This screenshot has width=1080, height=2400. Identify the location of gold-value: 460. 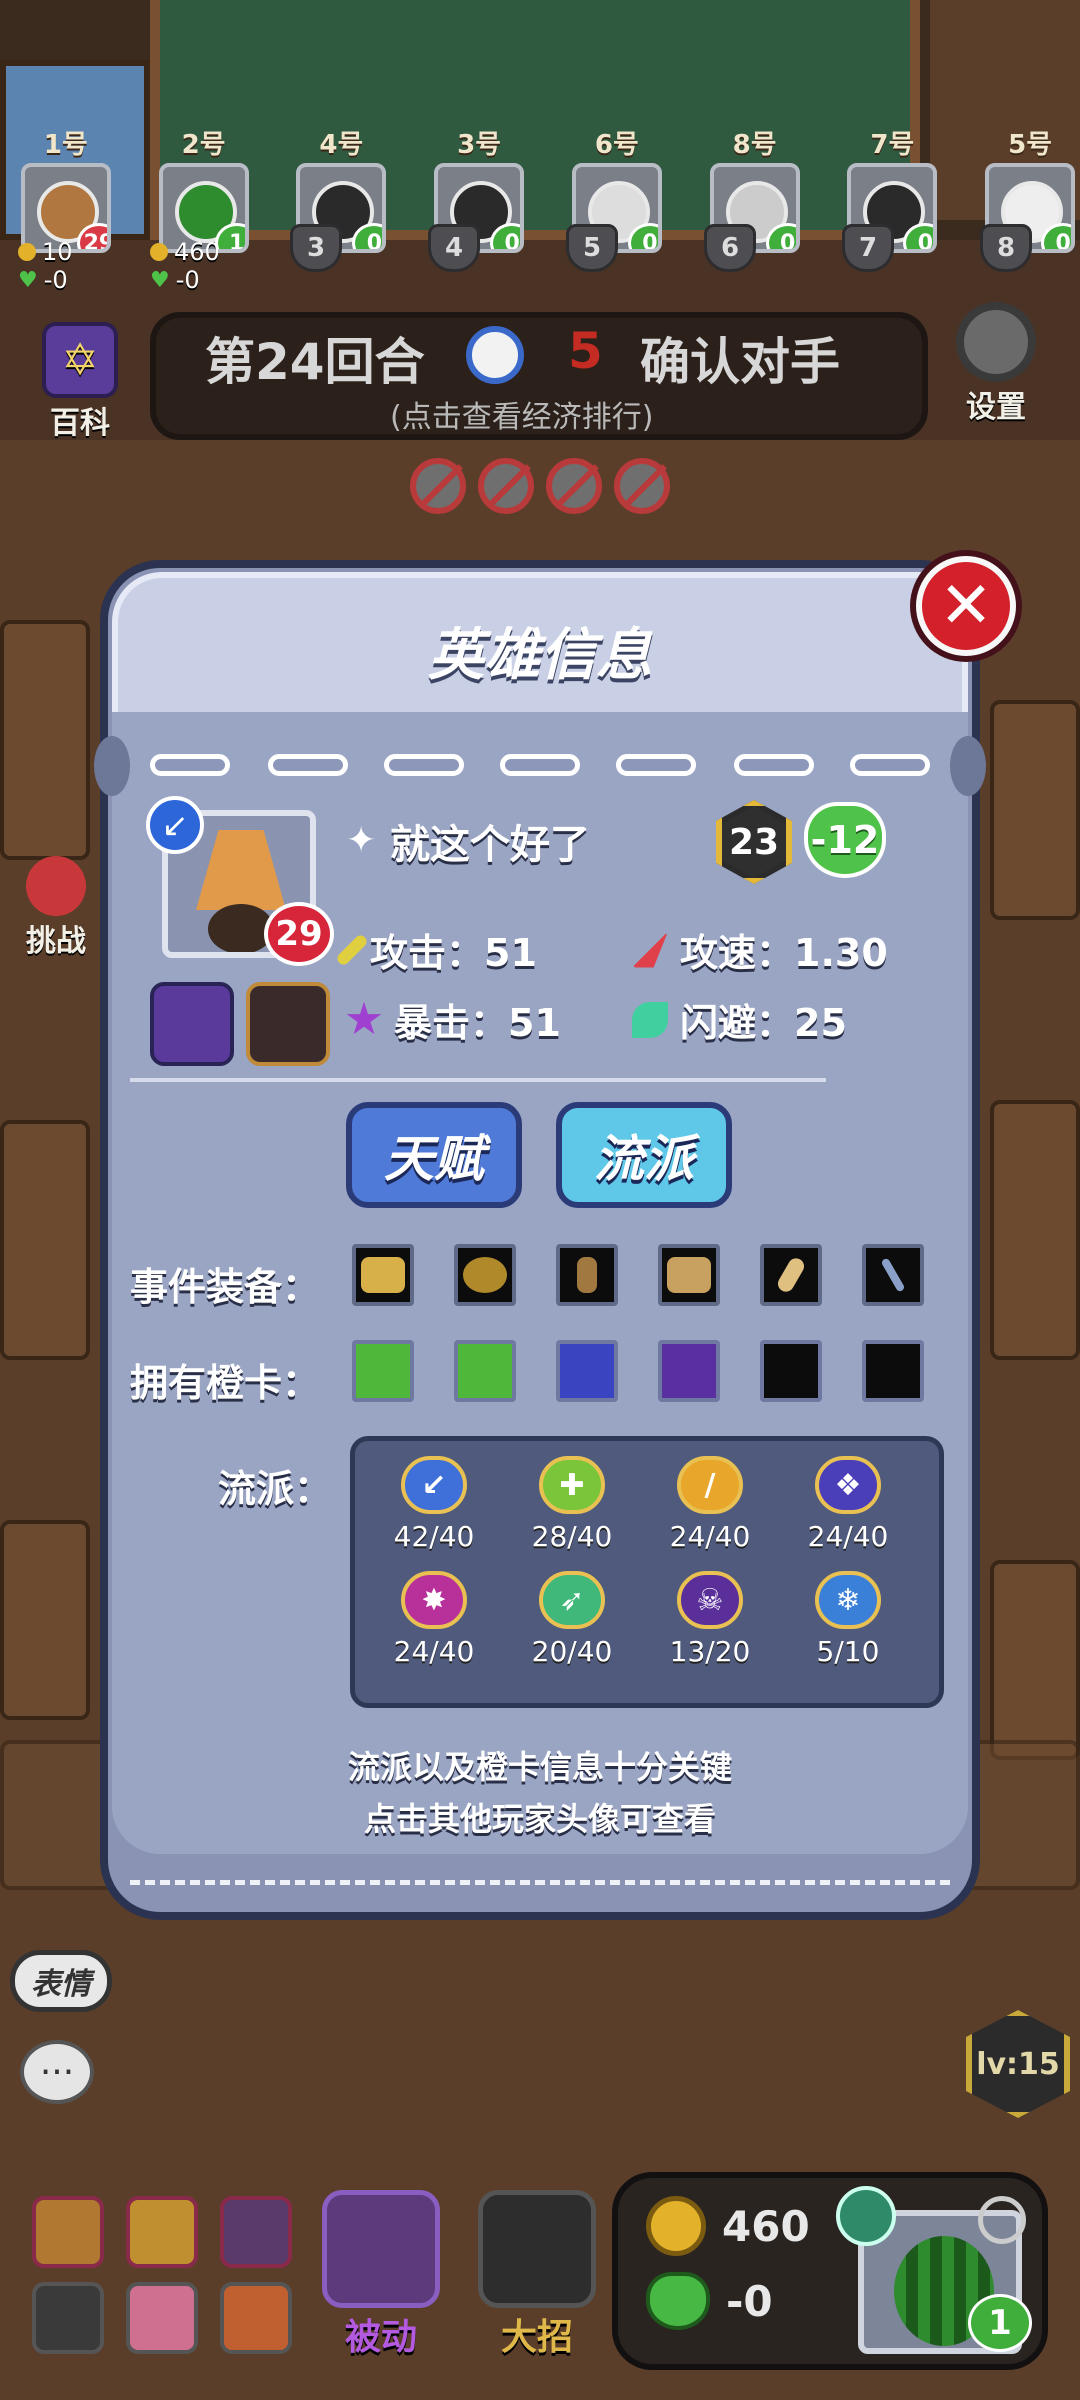
(766, 2226).